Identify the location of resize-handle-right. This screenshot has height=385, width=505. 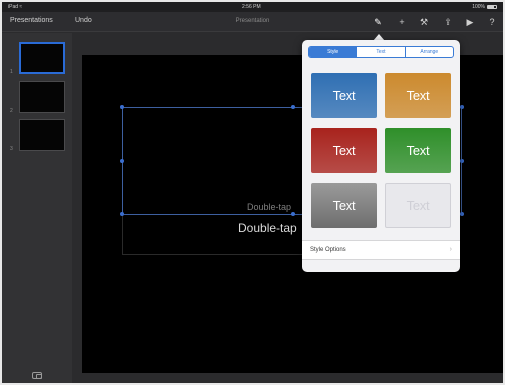
(462, 161).